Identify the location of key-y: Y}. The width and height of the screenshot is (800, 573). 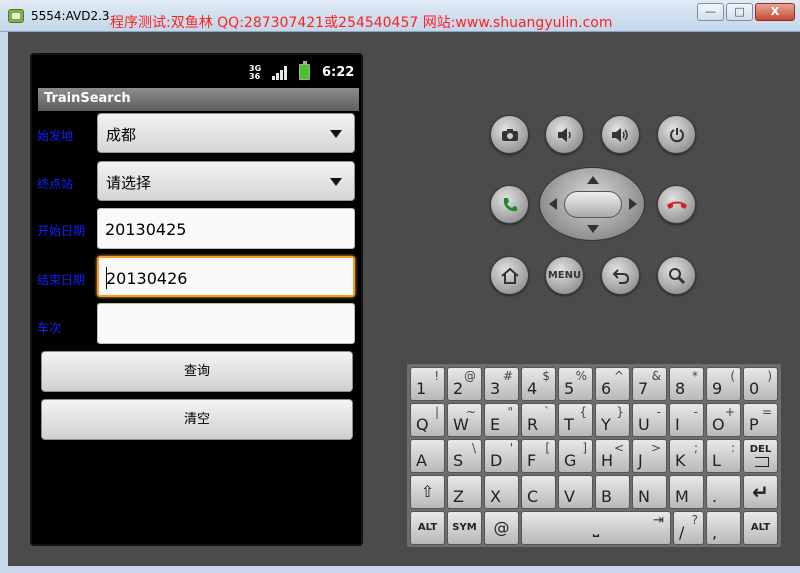
(612, 420).